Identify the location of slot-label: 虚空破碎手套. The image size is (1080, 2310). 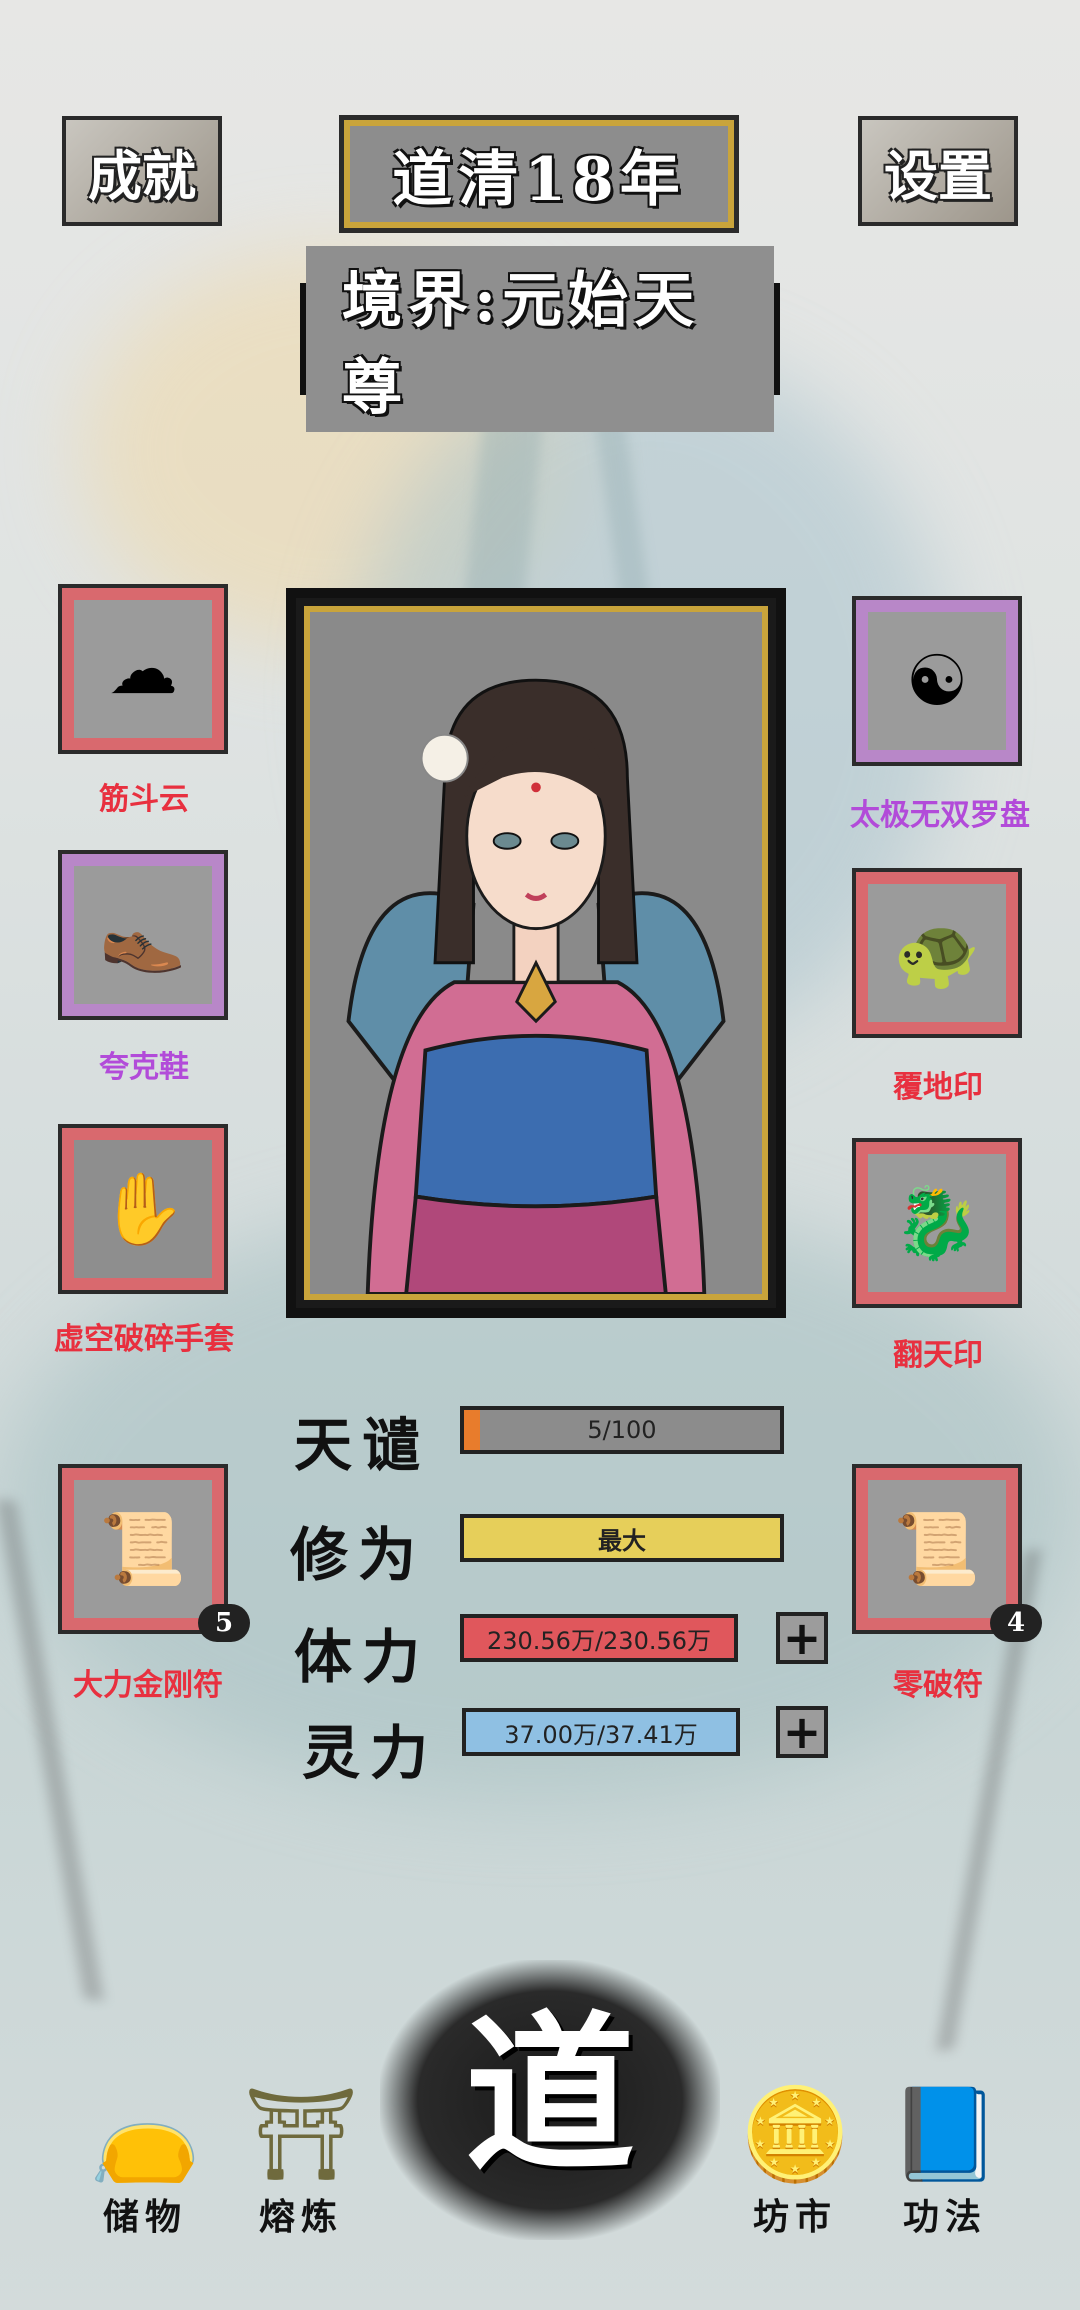
(144, 1339).